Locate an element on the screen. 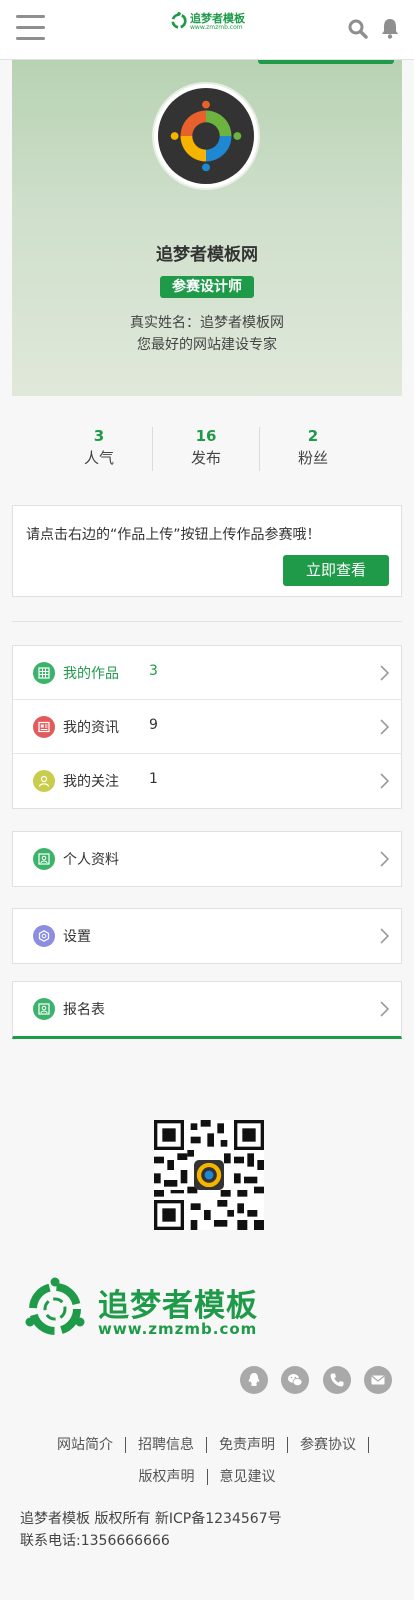 This screenshot has width=414, height=1600. footer-link-copyright: 版权声明 is located at coordinates (167, 1477).